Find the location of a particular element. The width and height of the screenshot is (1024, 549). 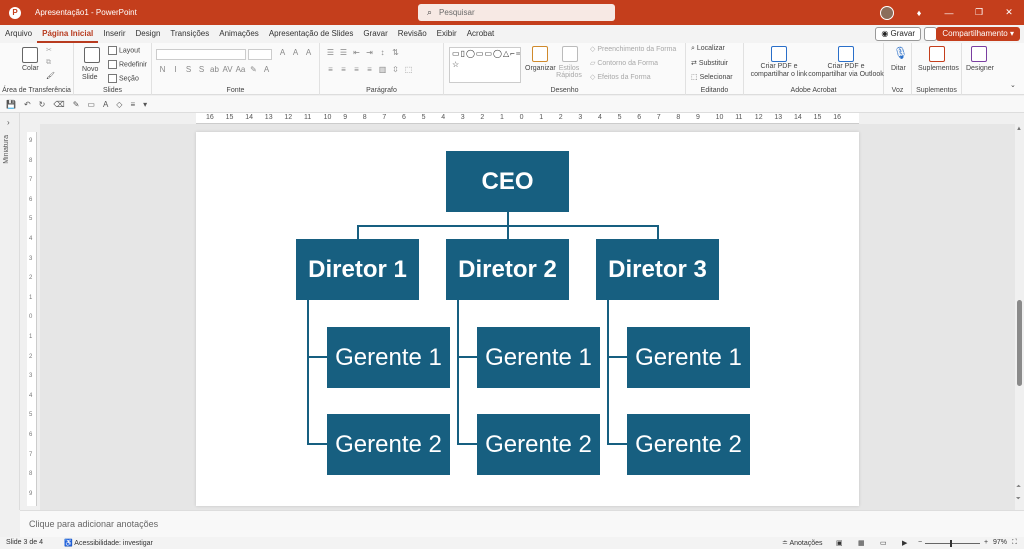

reset-button: Redefinir is located at coordinates (127, 64).